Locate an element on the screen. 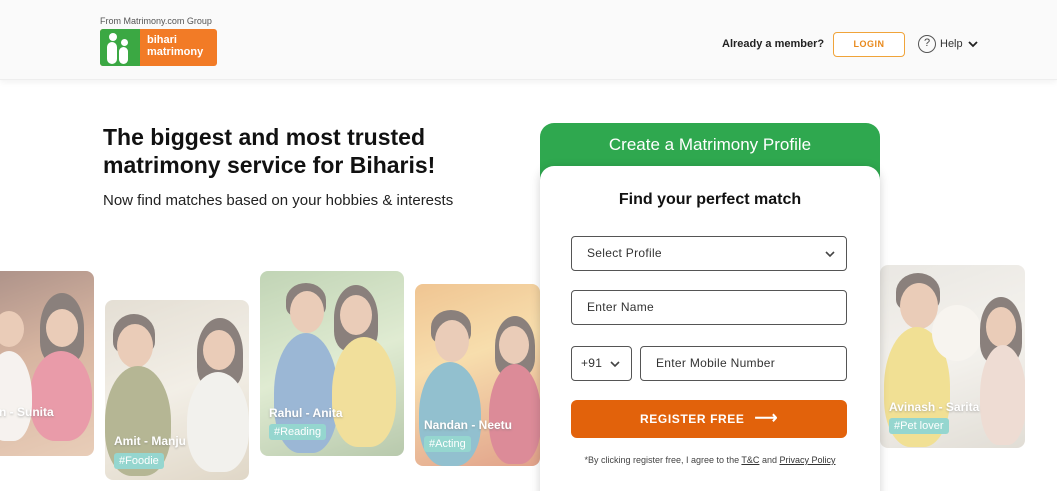 The image size is (1057, 491). couple-card-nandan-neetu: Nandan - Neetu #Acting is located at coordinates (477, 375).